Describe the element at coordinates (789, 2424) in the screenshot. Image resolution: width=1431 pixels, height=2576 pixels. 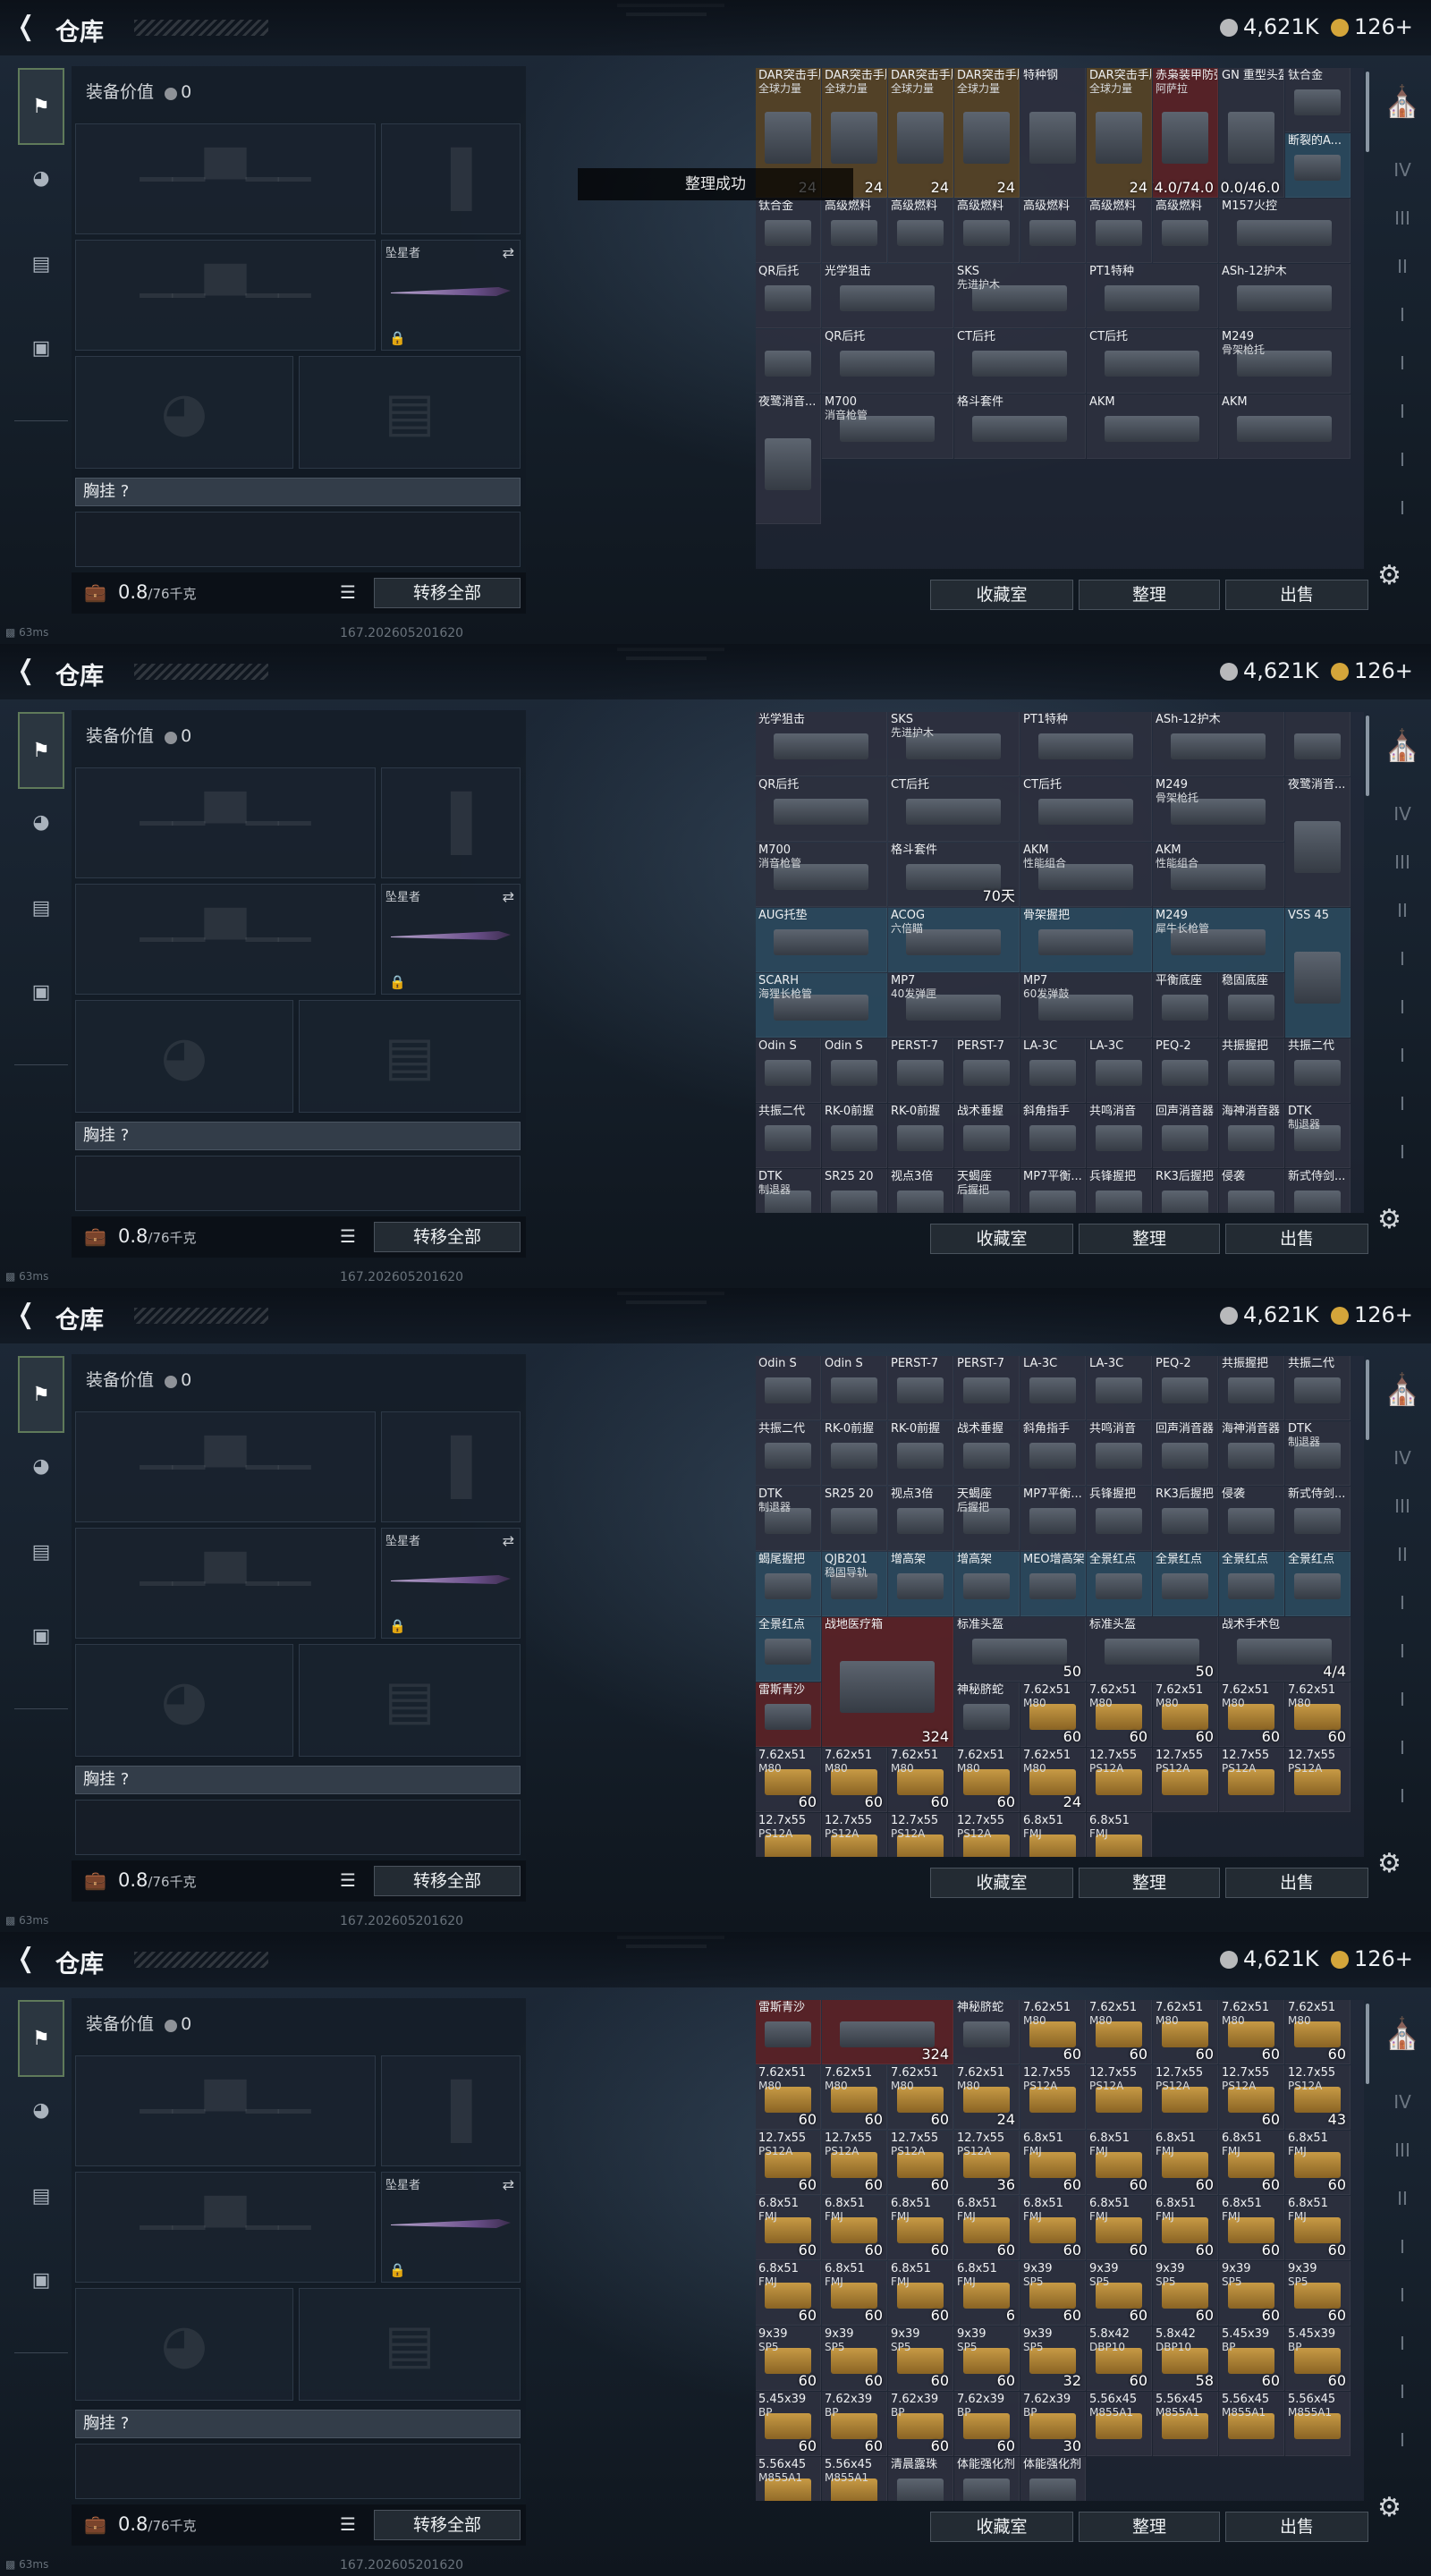
I see `inventory-item: 5.45x39 BP 60` at that location.